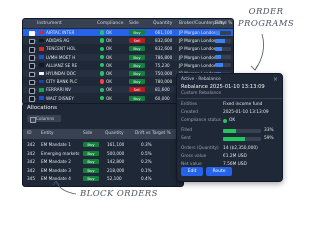 This screenshot has height=240, width=320. Describe the element at coordinates (254, 67) in the screenshot. I see `order-programs-arrowhead` at that location.